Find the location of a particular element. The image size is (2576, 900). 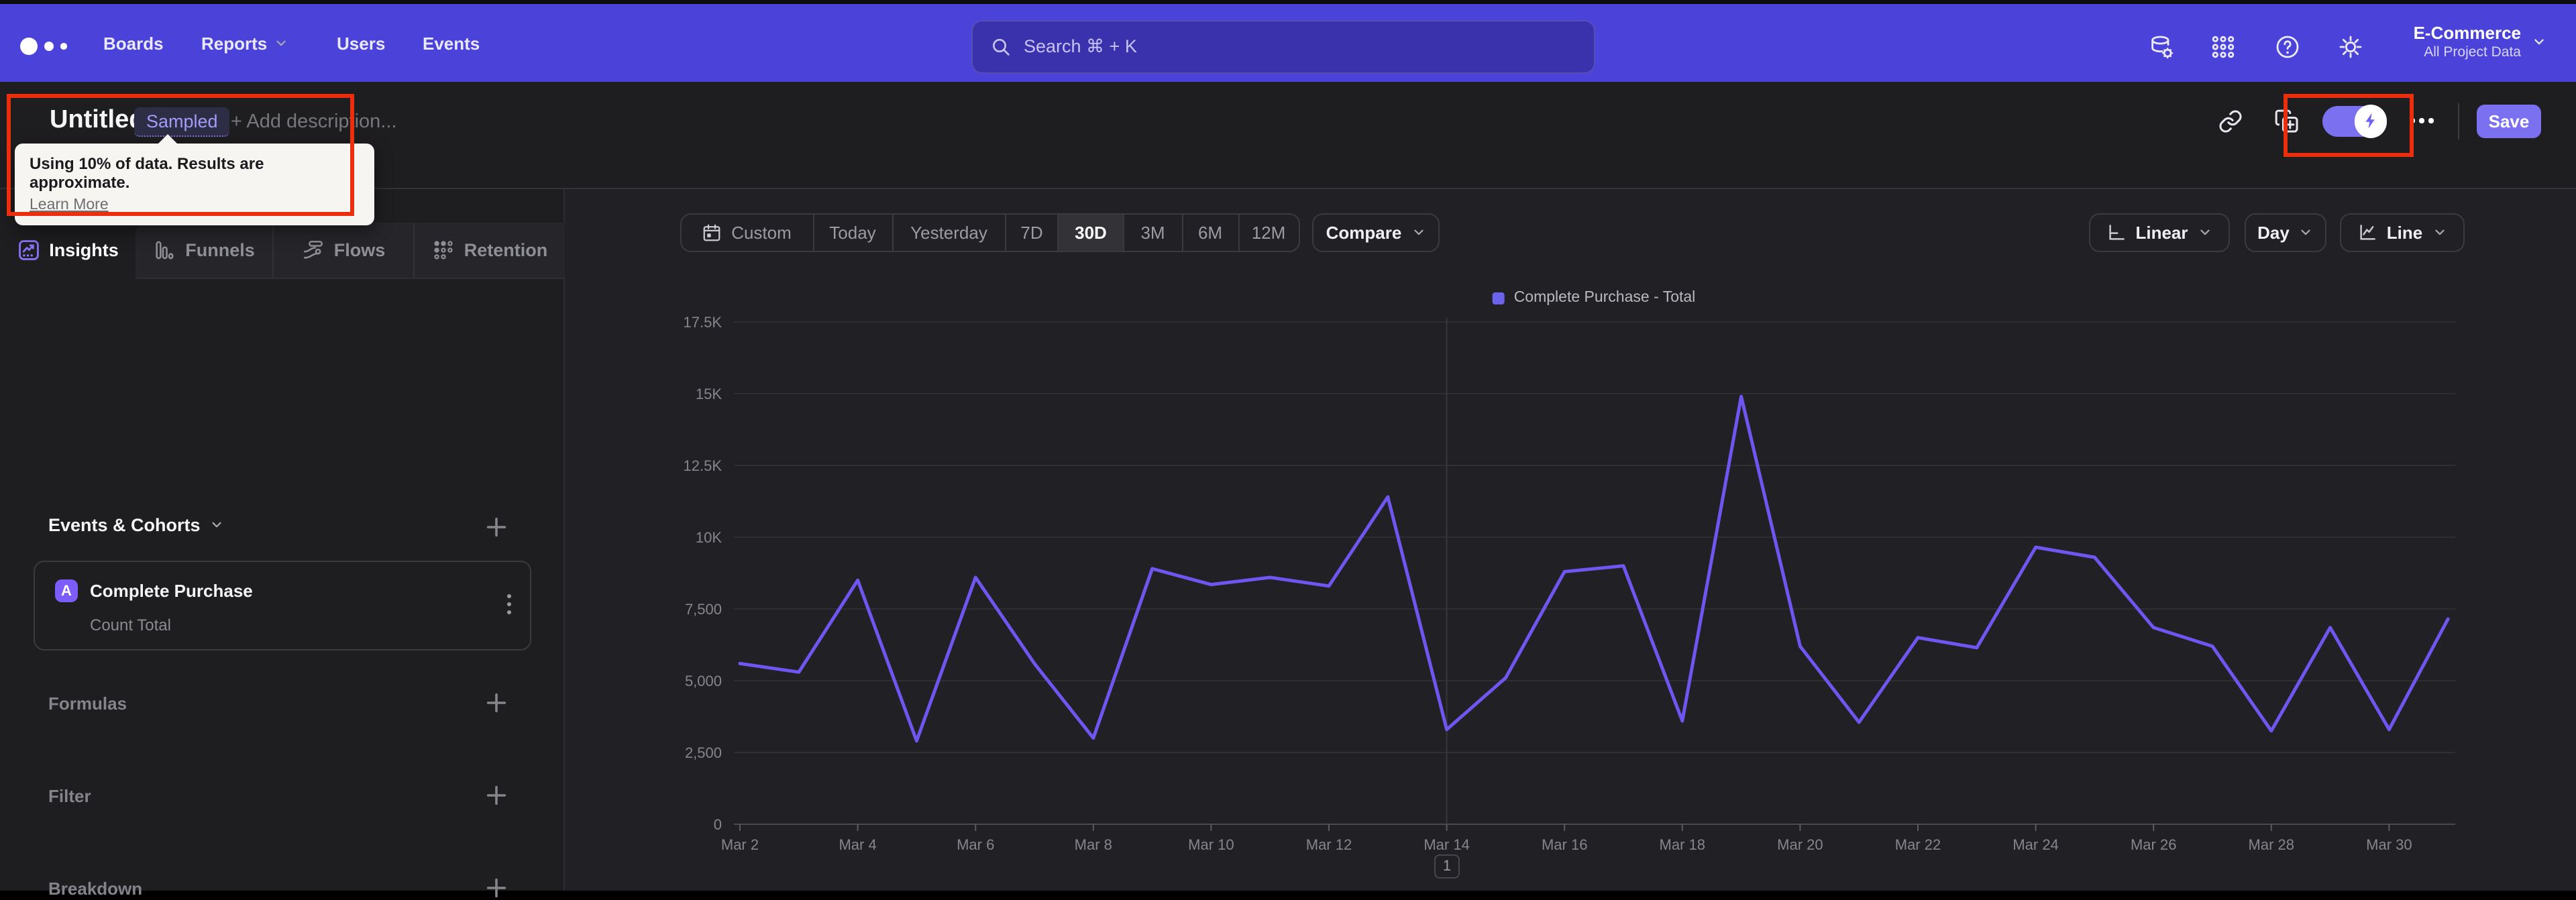

add-breakdown-button is located at coordinates (496, 888).